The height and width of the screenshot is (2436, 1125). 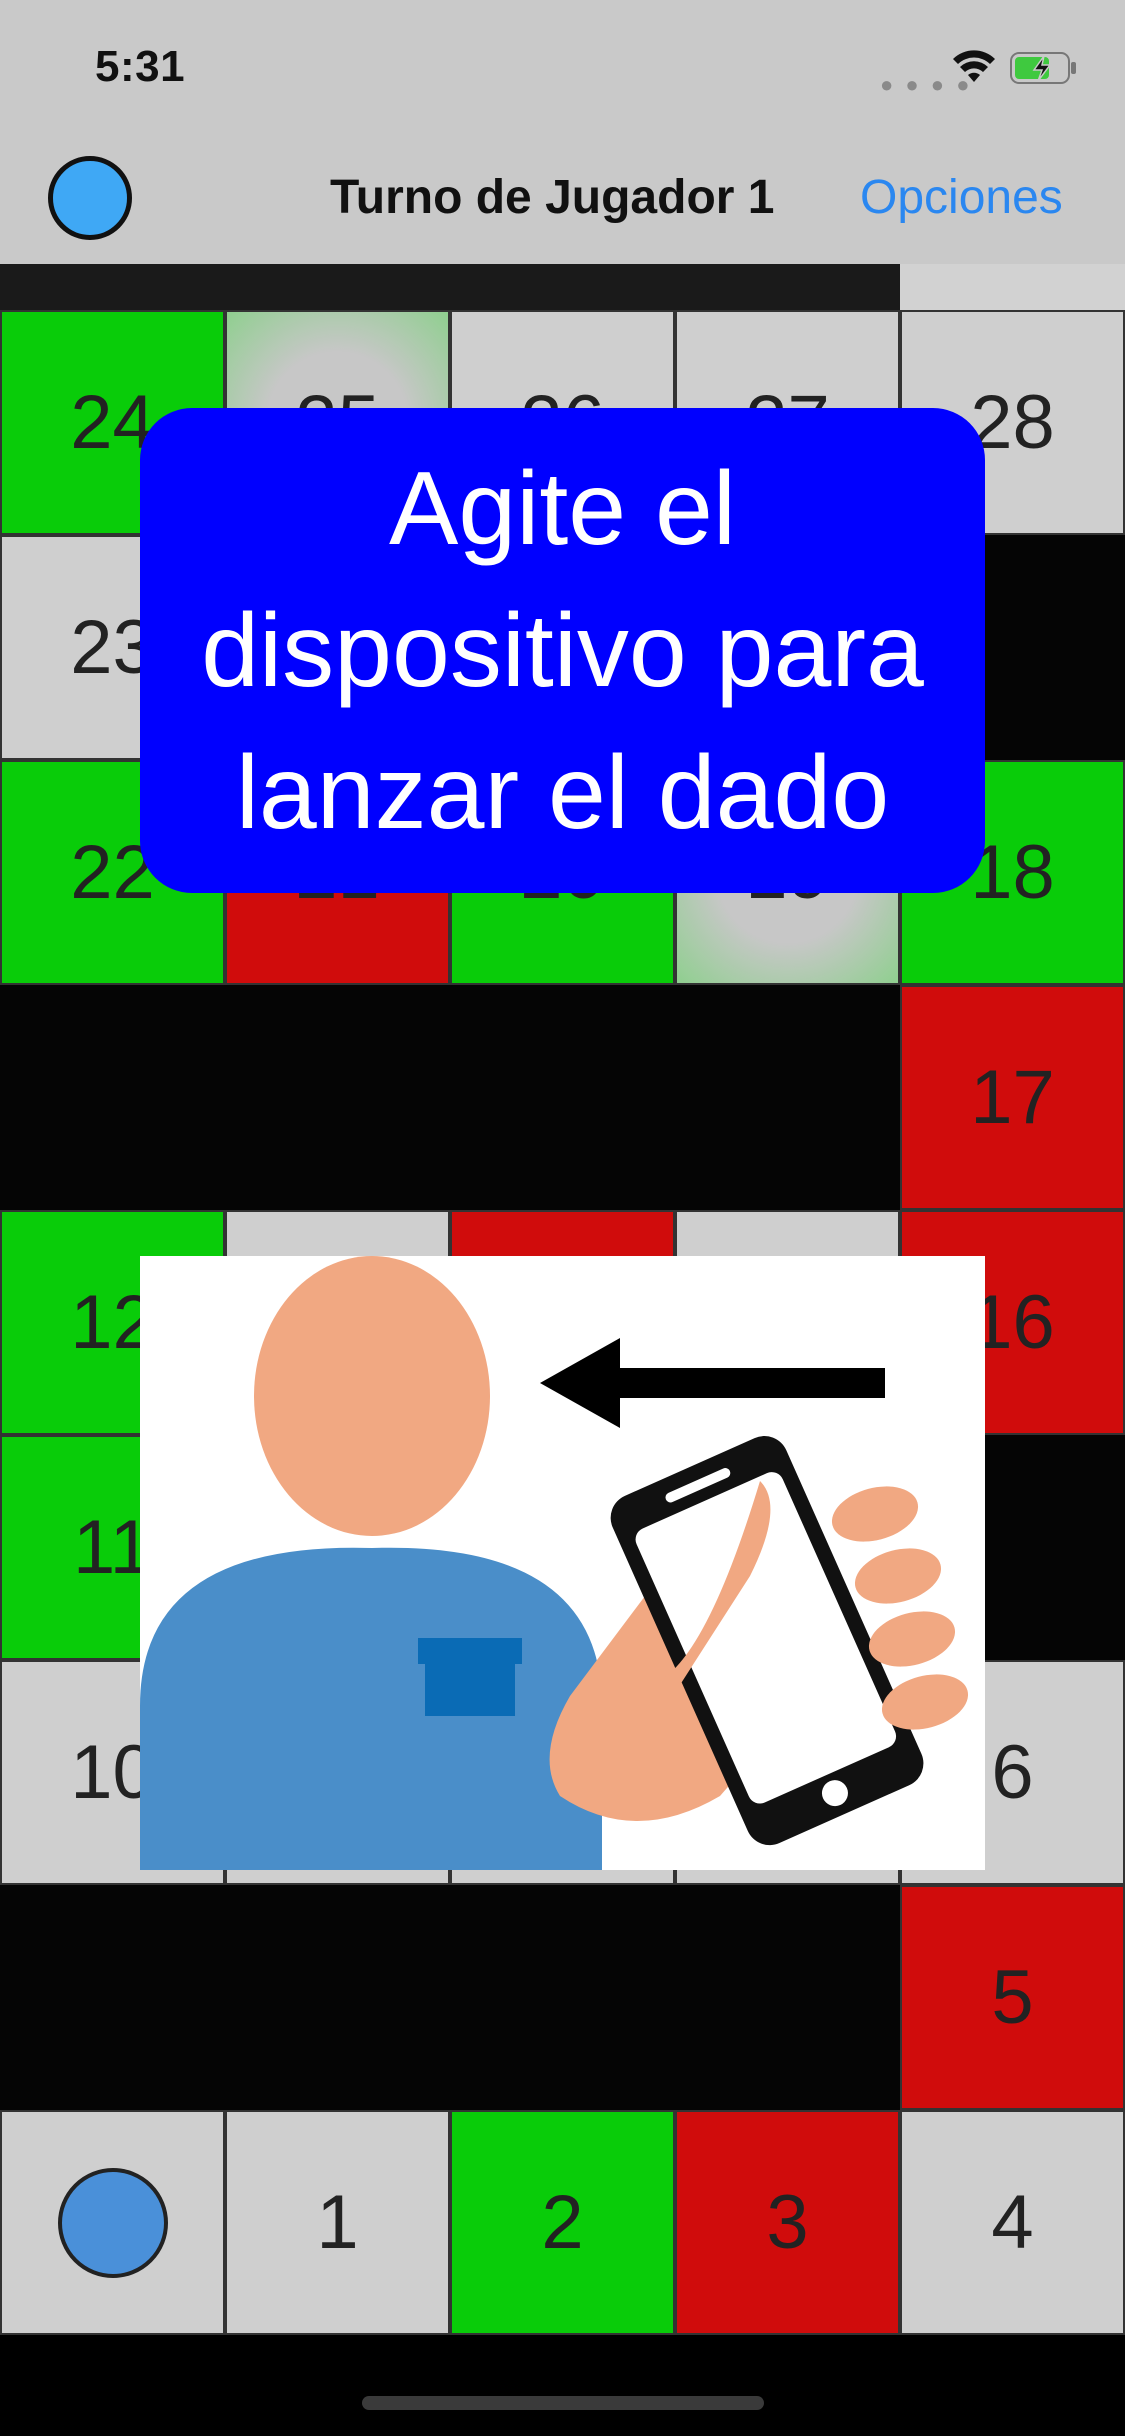 I want to click on board-cell-17: 17, so click(x=1012, y=1097).